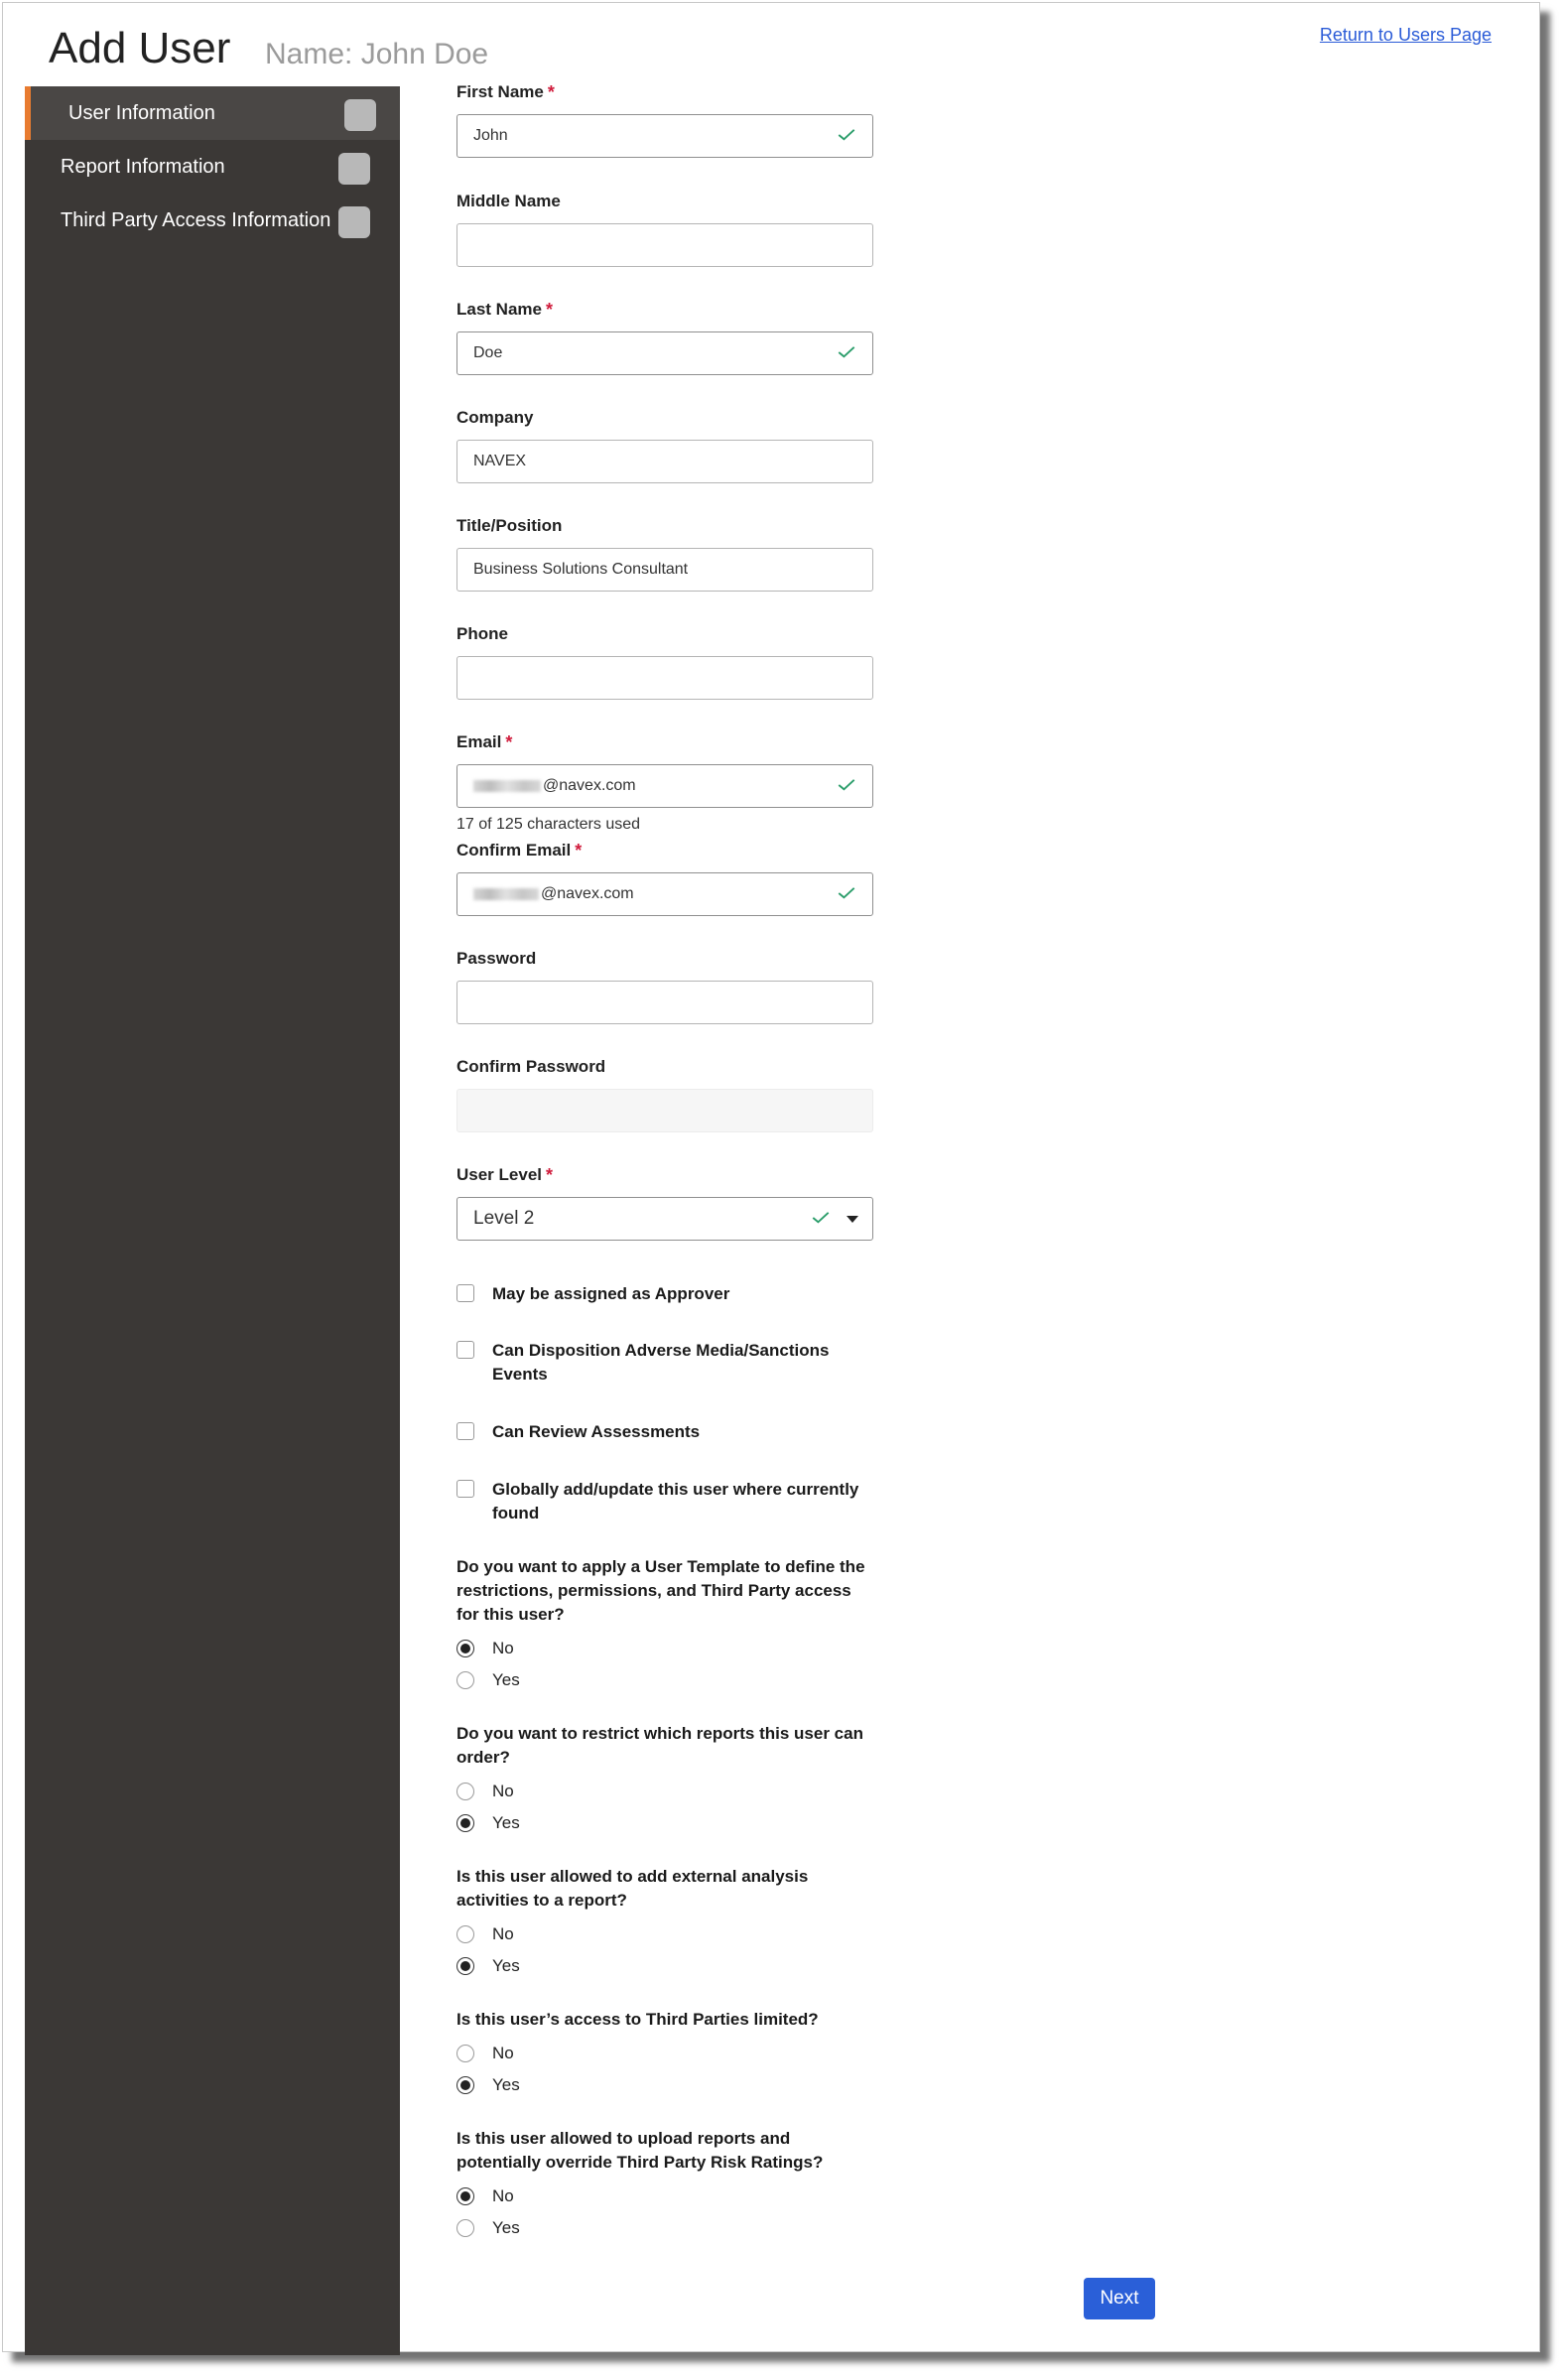  I want to click on confirm-password-group: Confirm Password, so click(664, 1093).